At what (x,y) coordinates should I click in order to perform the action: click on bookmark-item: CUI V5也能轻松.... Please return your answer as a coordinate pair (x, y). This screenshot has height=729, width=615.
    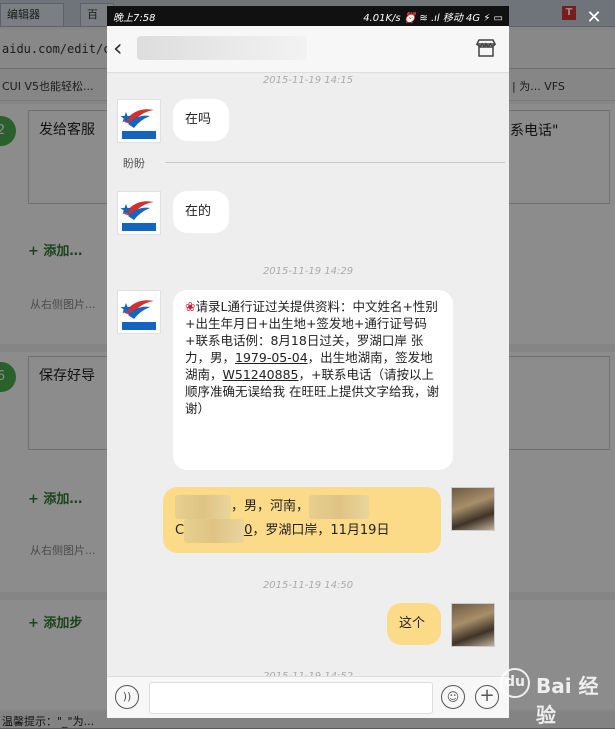
    Looking at the image, I should click on (48, 86).